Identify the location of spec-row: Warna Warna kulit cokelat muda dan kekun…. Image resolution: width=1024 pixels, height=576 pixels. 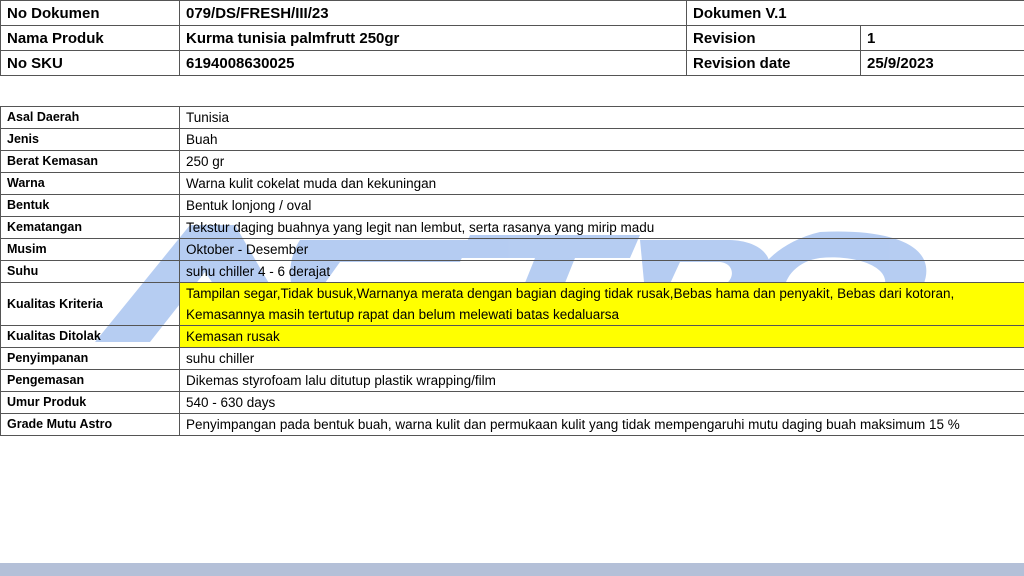
(512, 183).